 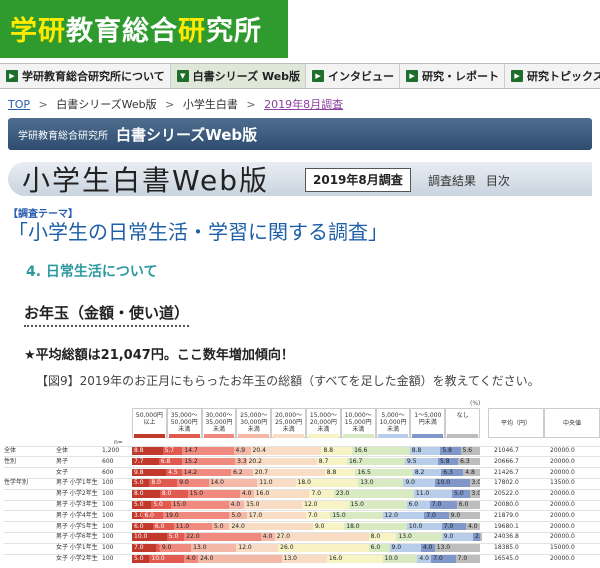 What do you see at coordinates (77, 504) in the screenshot?
I see `row-label: 男子 小学3年生` at bounding box center [77, 504].